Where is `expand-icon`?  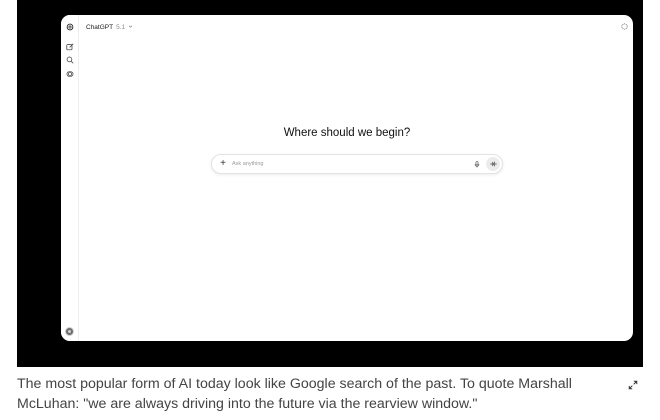 expand-icon is located at coordinates (633, 385).